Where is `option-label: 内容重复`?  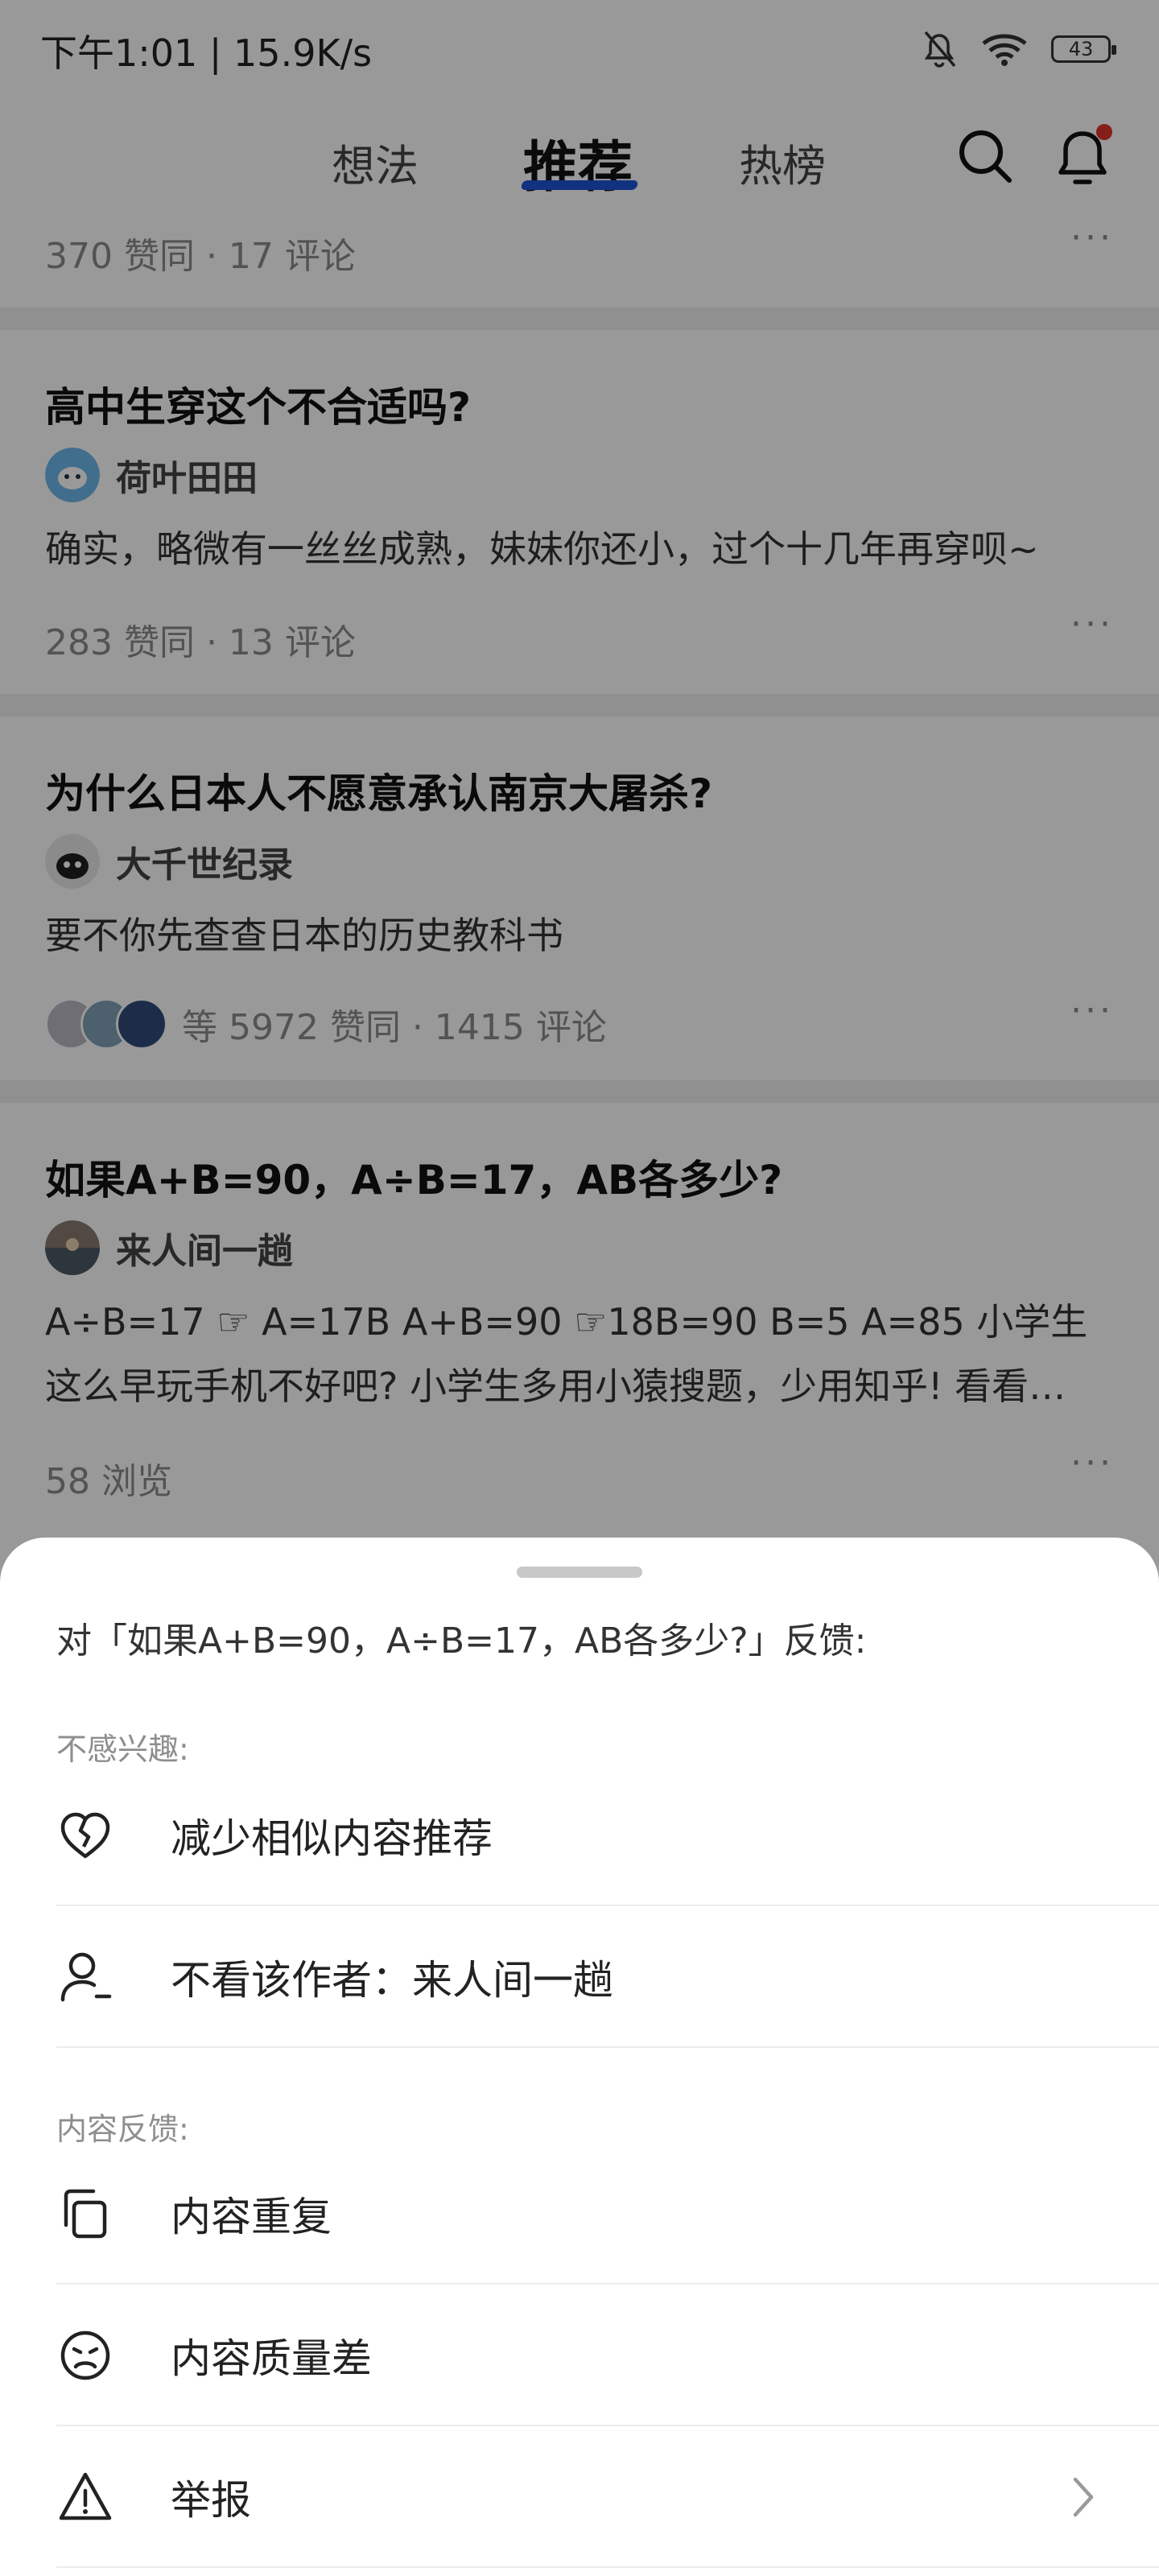 option-label: 内容重复 is located at coordinates (251, 2217).